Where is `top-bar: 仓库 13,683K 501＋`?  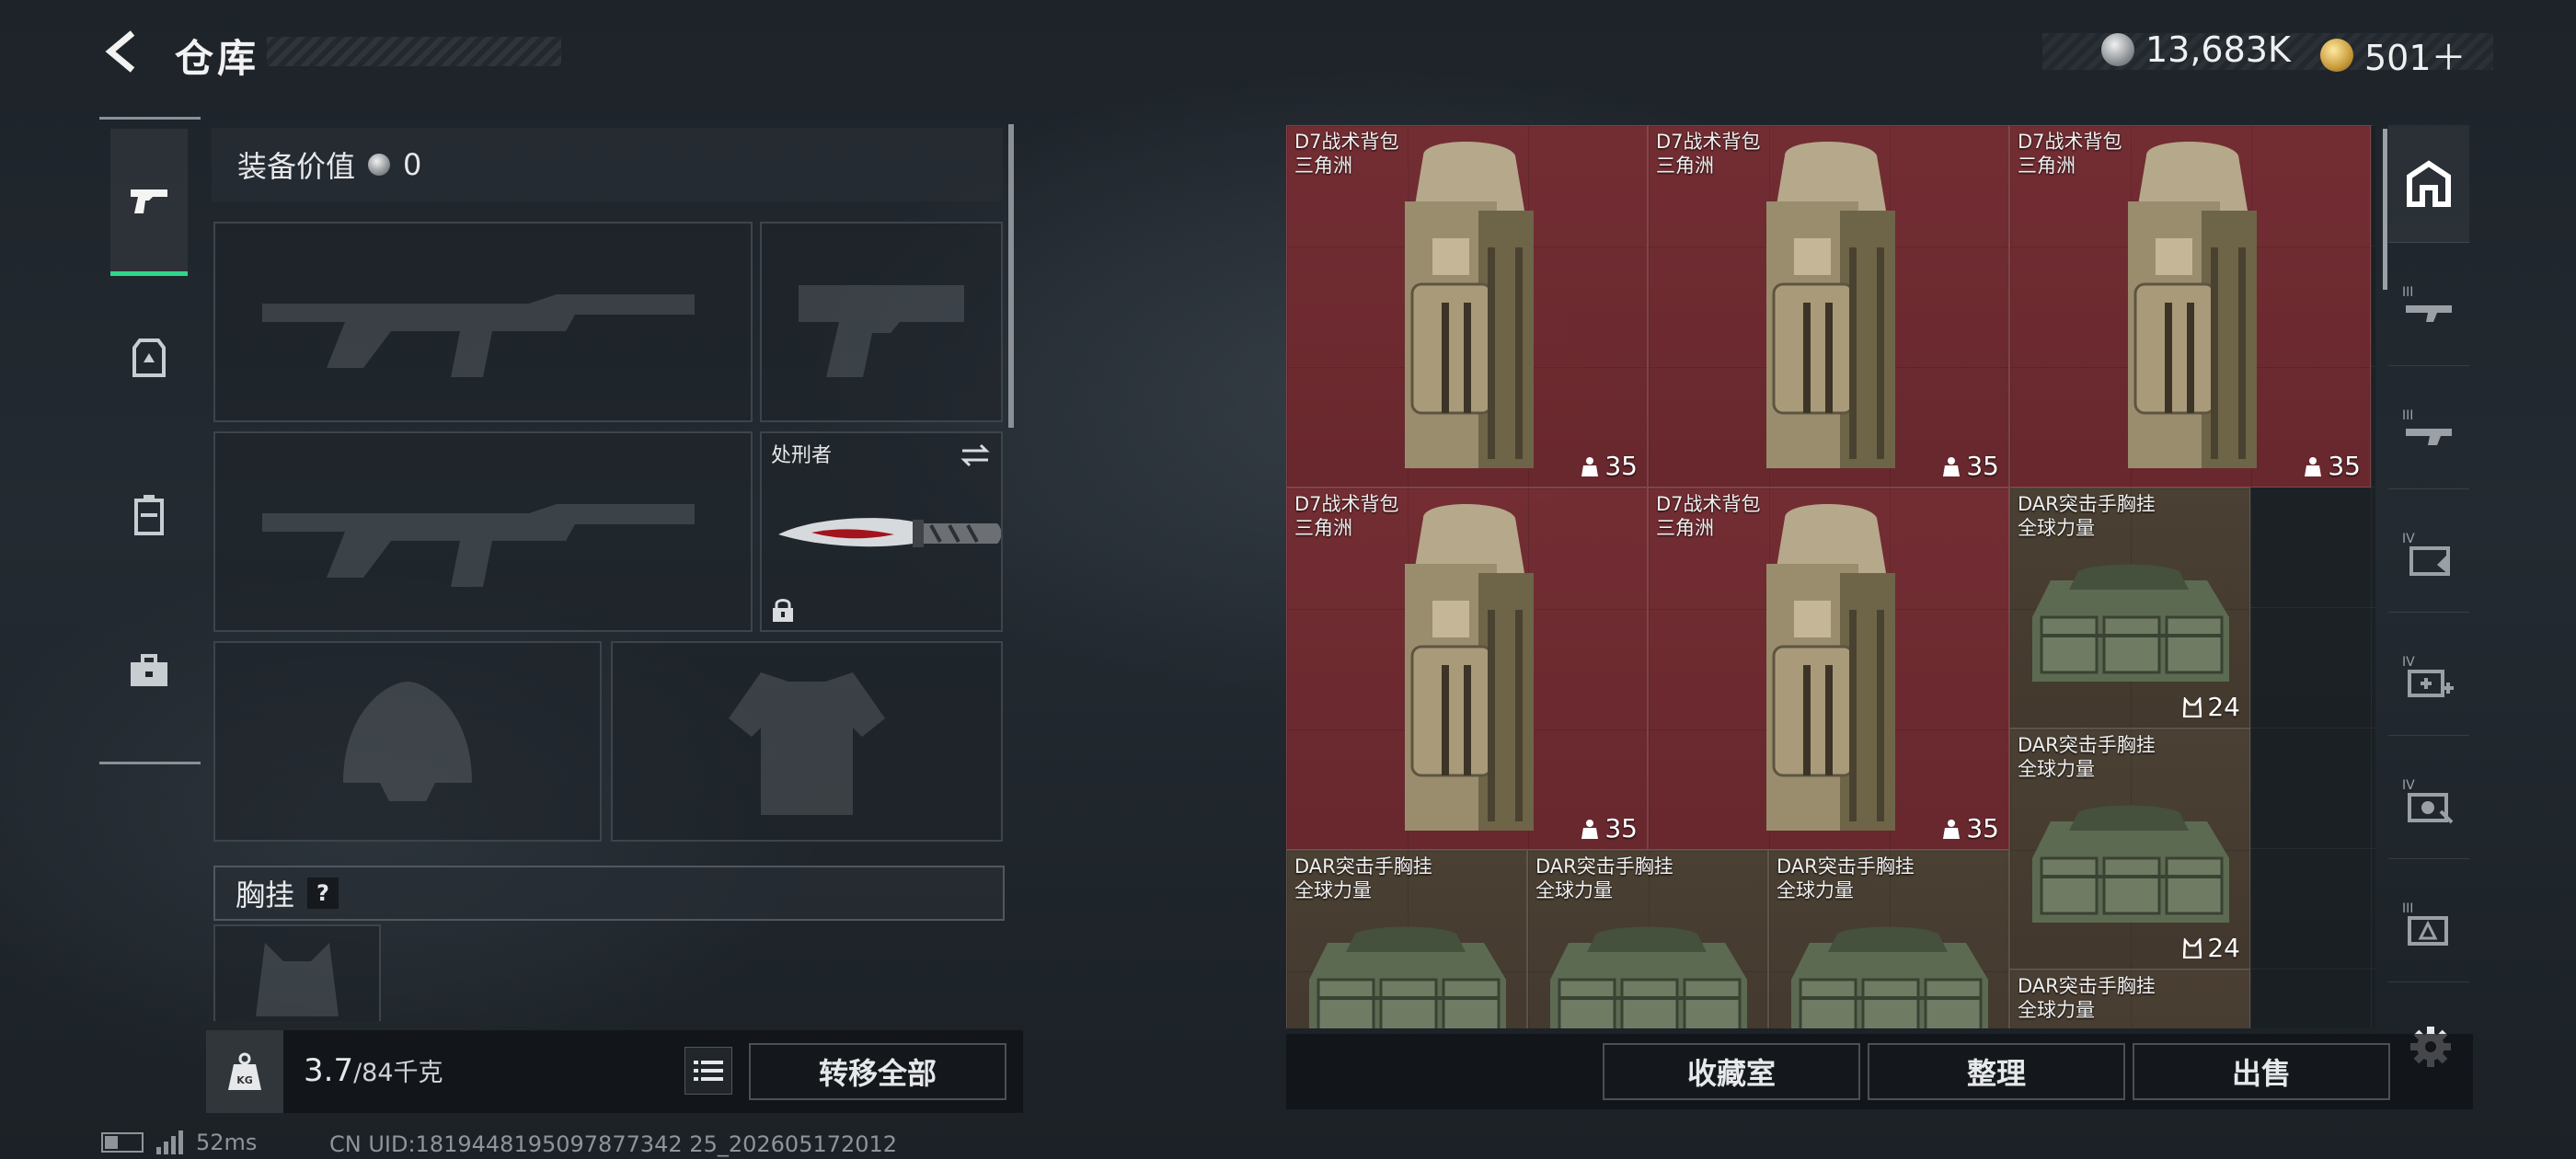
top-bar: 仓库 13,683K 501＋ is located at coordinates (1288, 50).